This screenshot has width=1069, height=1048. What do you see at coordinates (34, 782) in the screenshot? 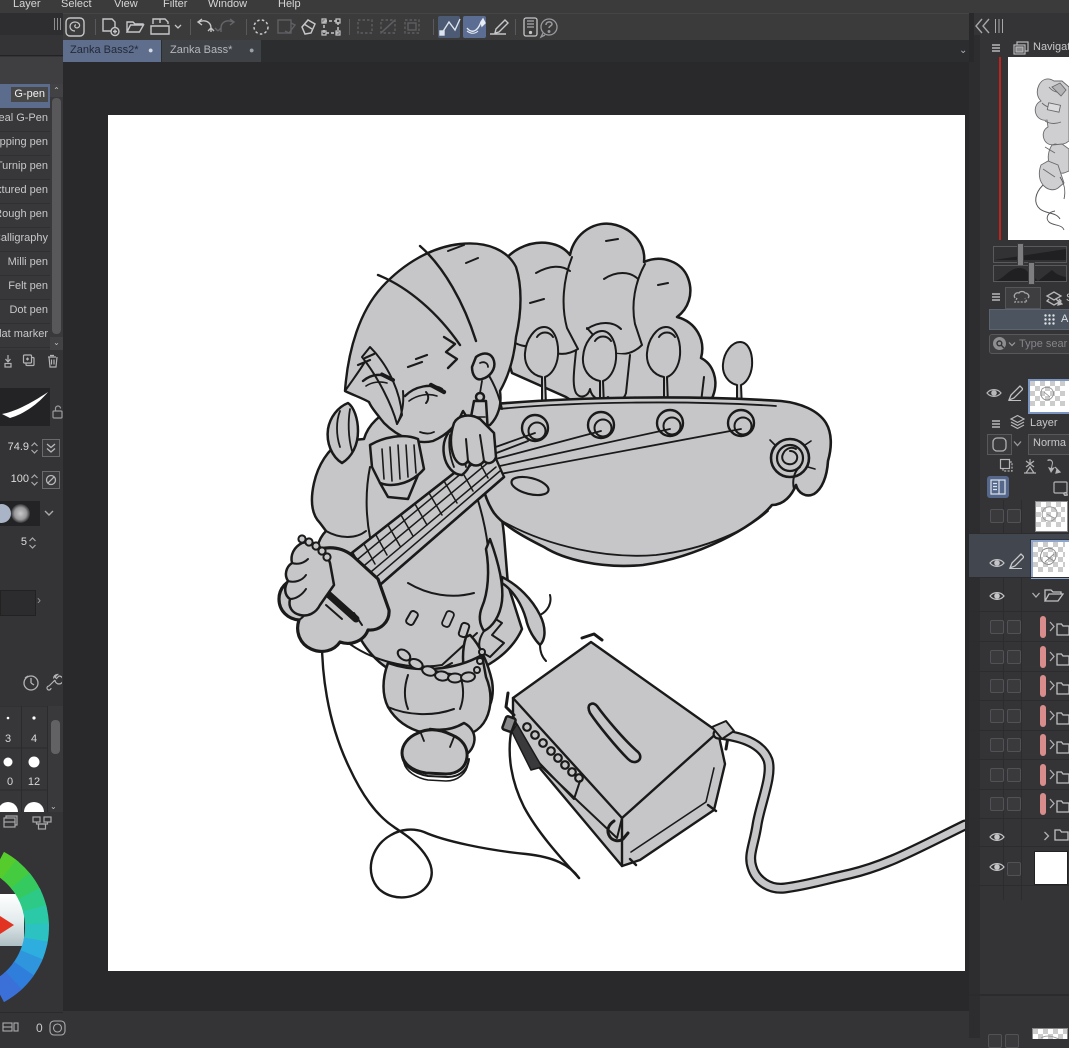
I see `svg-text: 12` at bounding box center [34, 782].